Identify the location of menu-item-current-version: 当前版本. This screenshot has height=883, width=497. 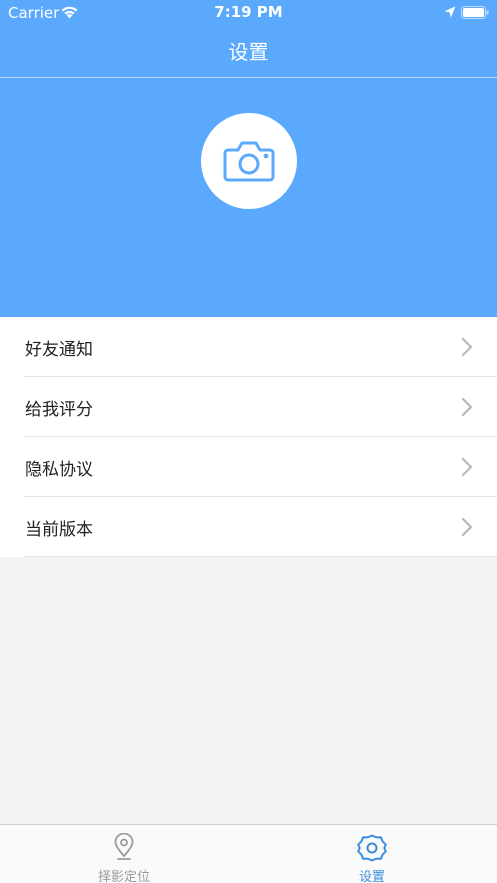
(248, 527).